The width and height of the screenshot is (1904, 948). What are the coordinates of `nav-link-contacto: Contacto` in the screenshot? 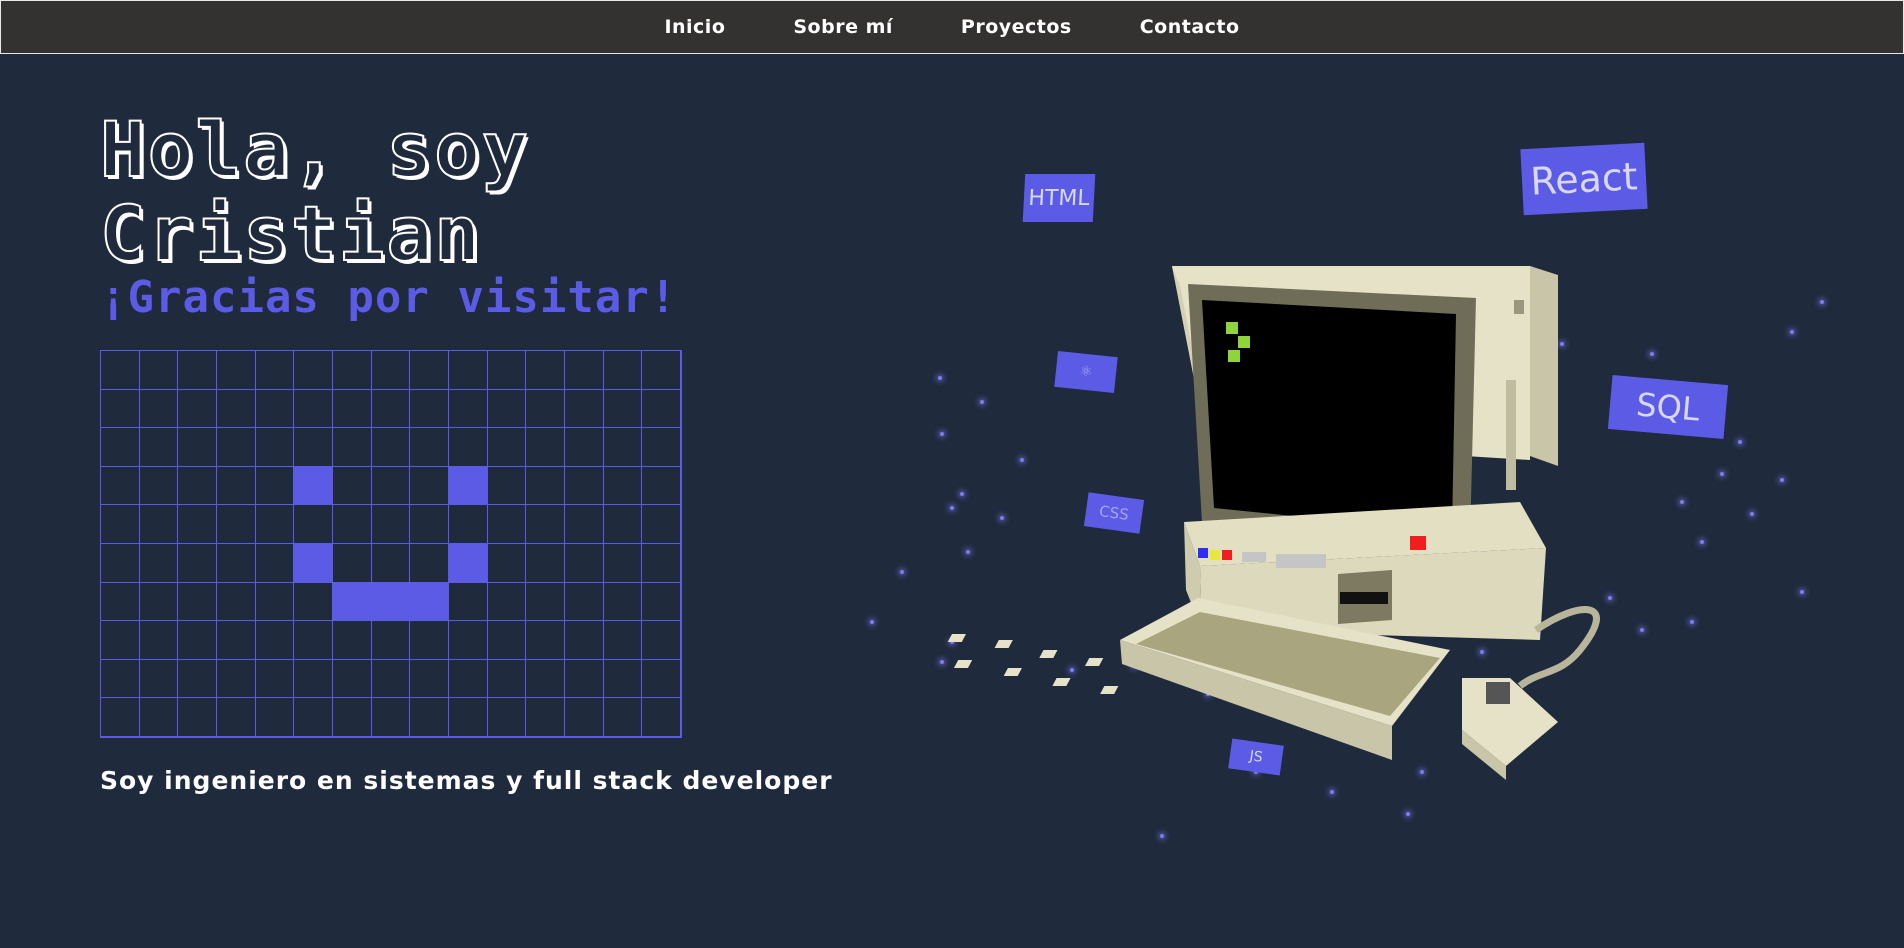 It's located at (1190, 27).